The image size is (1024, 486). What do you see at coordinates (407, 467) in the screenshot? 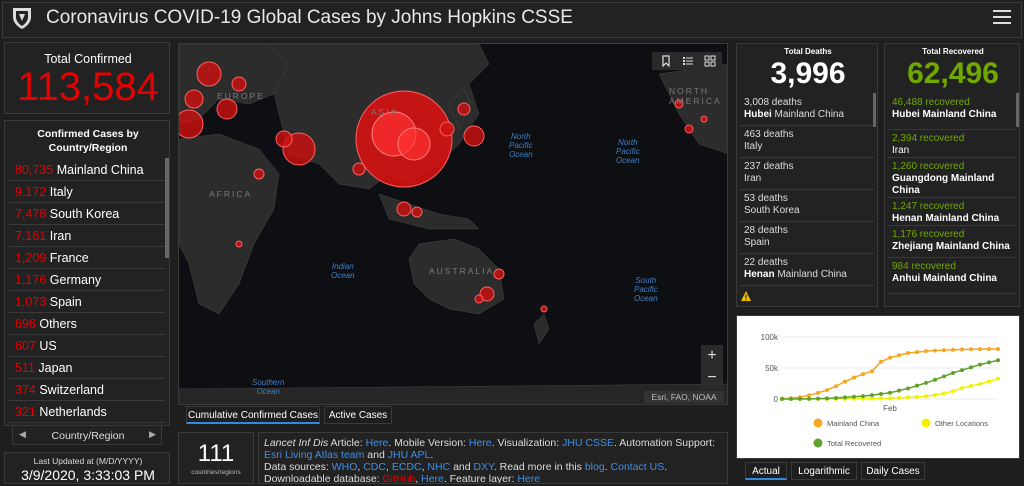
I see `ecdc-link: ECDC` at bounding box center [407, 467].